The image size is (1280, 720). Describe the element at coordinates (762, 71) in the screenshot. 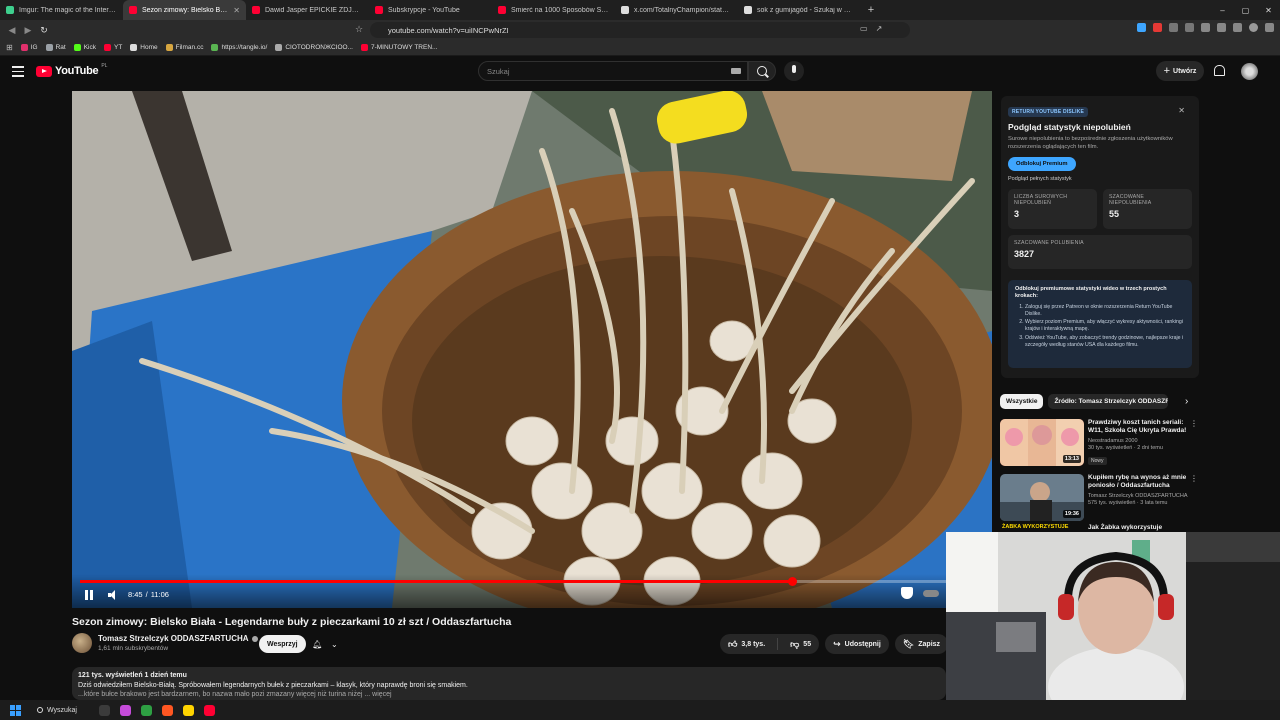

I see `search-button` at that location.